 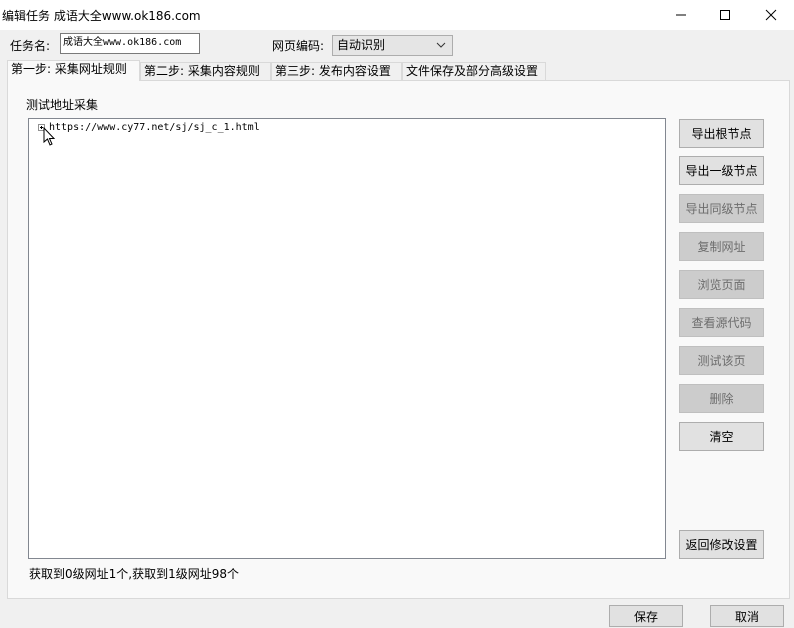 I want to click on tab-file-save-settings: 文件保存及部分高级设置, so click(x=474, y=71).